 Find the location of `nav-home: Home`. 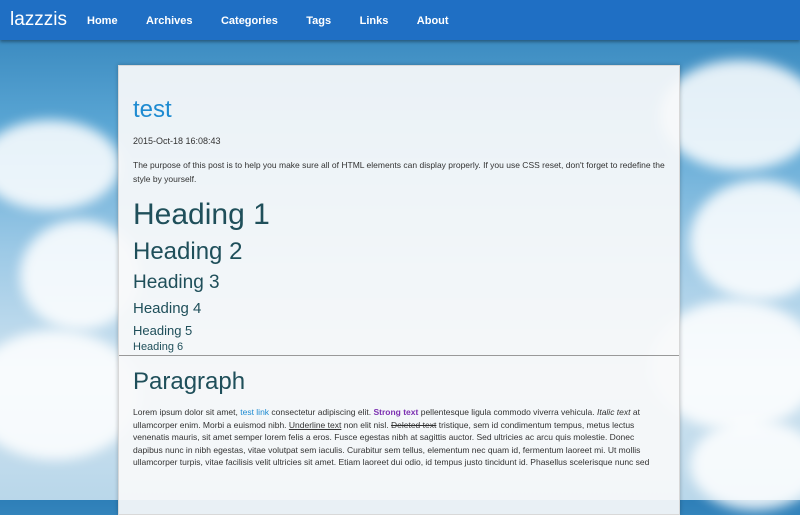

nav-home: Home is located at coordinates (102, 21).